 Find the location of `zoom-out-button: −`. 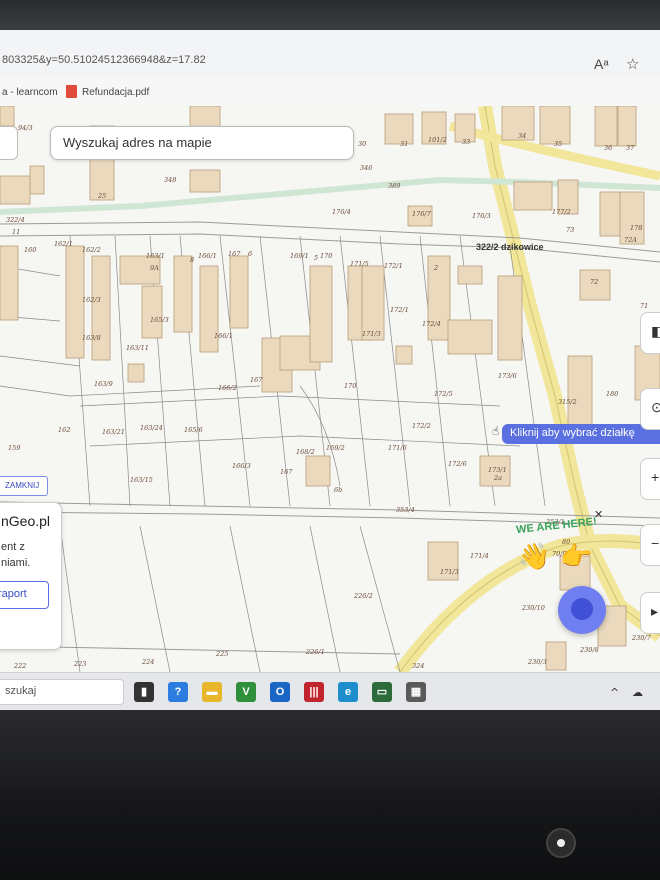

zoom-out-button: − is located at coordinates (650, 545).